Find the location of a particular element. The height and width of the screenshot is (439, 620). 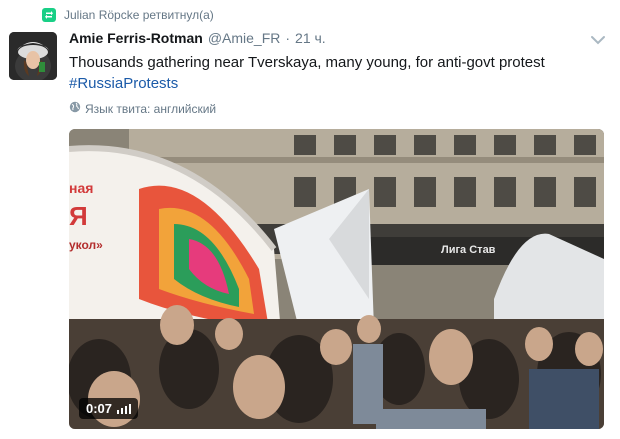

author-avatar is located at coordinates (33, 56).